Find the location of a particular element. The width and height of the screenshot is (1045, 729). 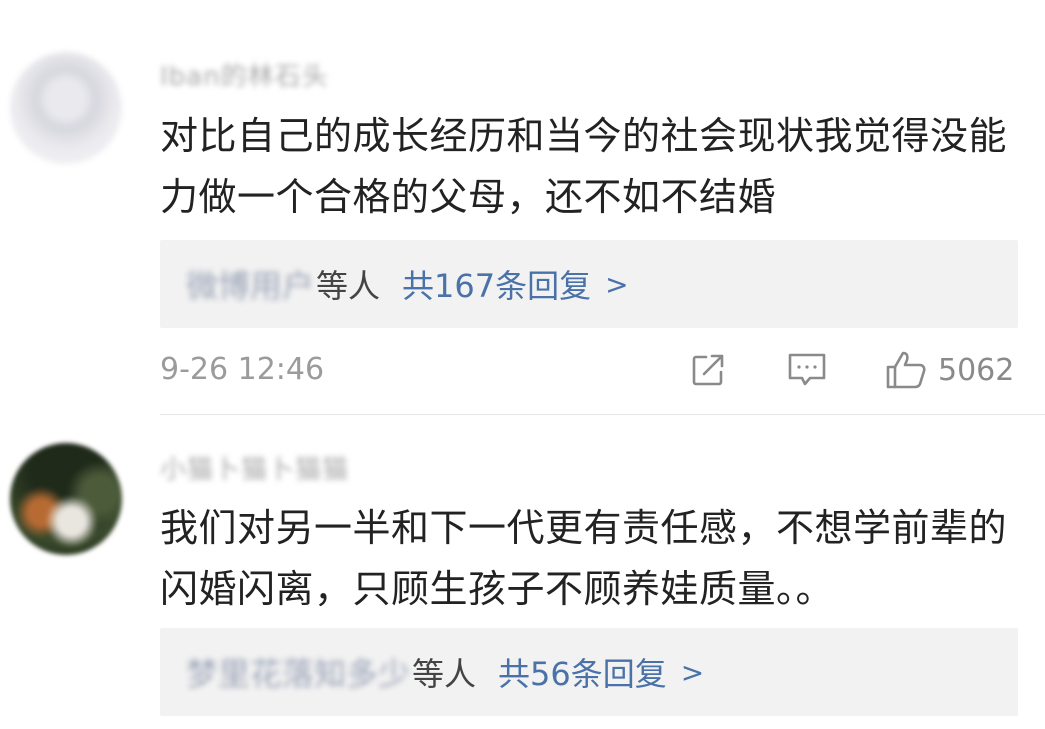

comment-text: 对比自己的成长经历和当今的社会现状我觉得没能 力做一个合格的父母，还不如不结婚 is located at coordinates (595, 167).